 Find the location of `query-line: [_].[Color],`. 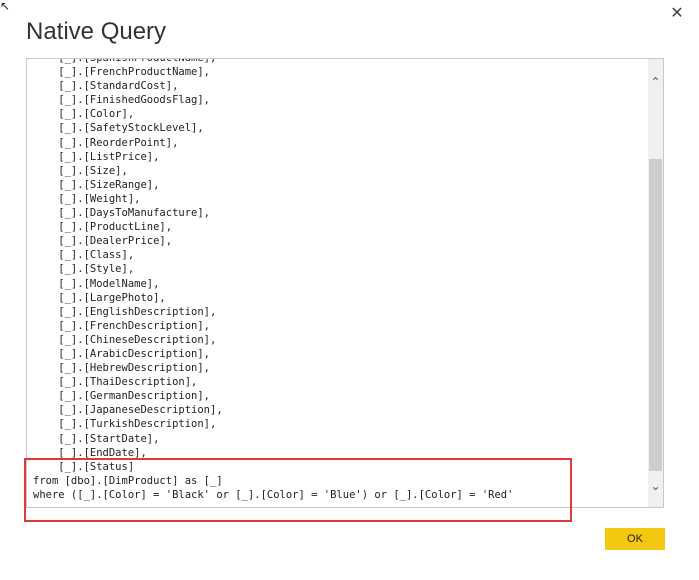

query-line: [_].[Color], is located at coordinates (84, 114).